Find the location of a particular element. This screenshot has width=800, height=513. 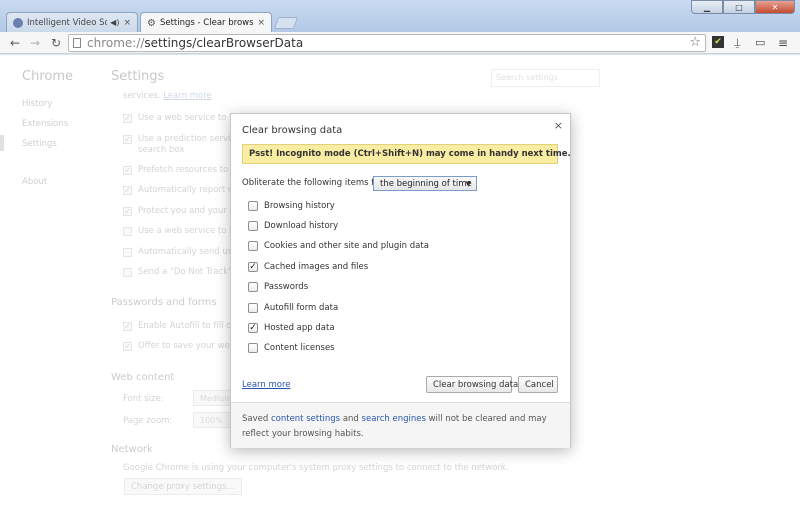

speaker-icon: ◀) is located at coordinates (115, 22).